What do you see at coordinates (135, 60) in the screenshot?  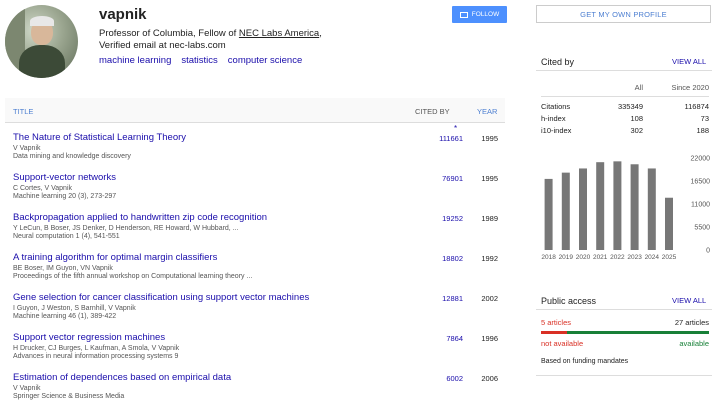 I see `interest-link: machine learning` at bounding box center [135, 60].